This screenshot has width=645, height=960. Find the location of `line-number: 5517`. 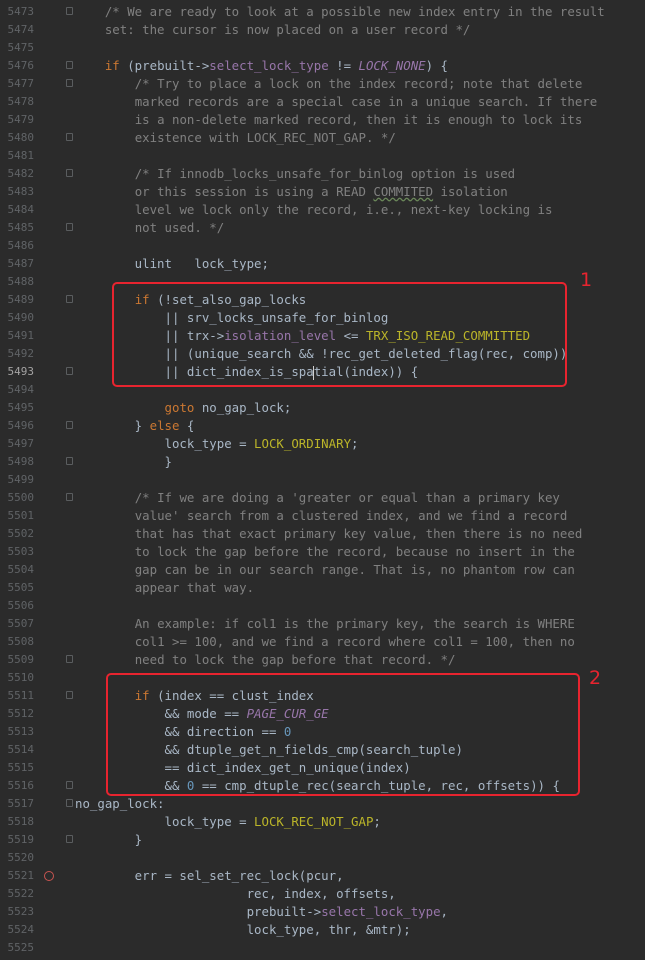

line-number: 5517 is located at coordinates (17, 804).